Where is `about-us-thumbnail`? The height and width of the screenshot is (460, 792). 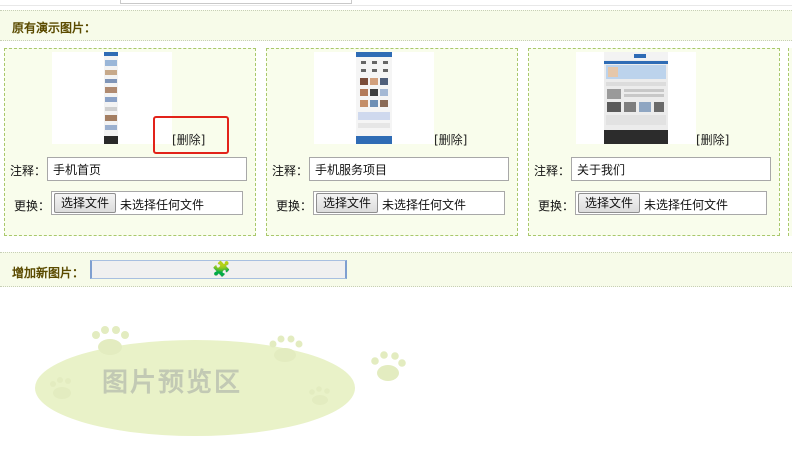
about-us-thumbnail is located at coordinates (636, 98).